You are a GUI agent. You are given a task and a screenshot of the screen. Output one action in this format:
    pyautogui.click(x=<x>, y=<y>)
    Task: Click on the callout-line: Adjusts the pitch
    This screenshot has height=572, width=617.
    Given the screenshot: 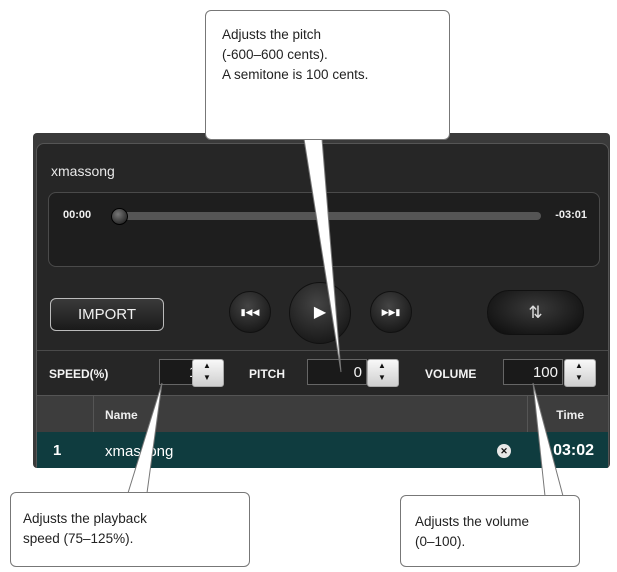 What is the action you would take?
    pyautogui.click(x=272, y=34)
    